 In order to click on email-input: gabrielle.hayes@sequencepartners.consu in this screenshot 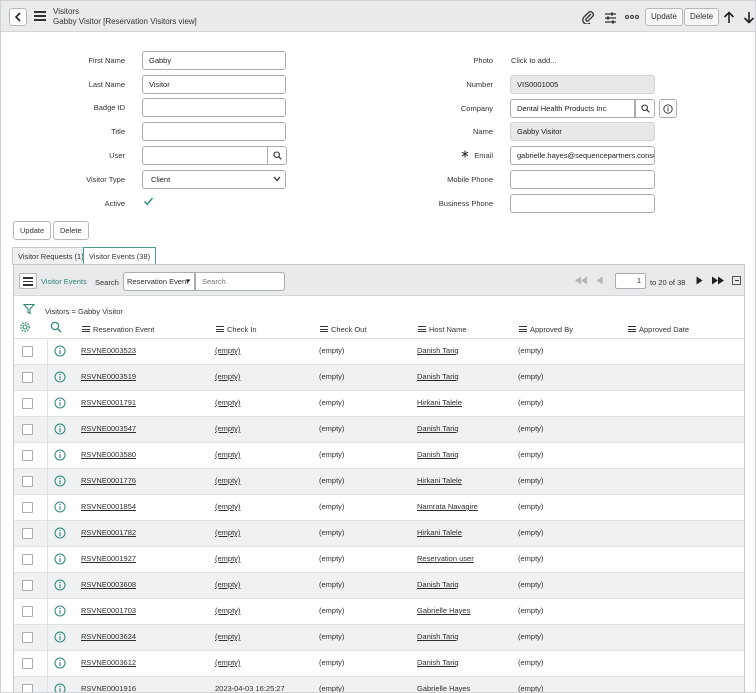, I will do `click(582, 155)`.